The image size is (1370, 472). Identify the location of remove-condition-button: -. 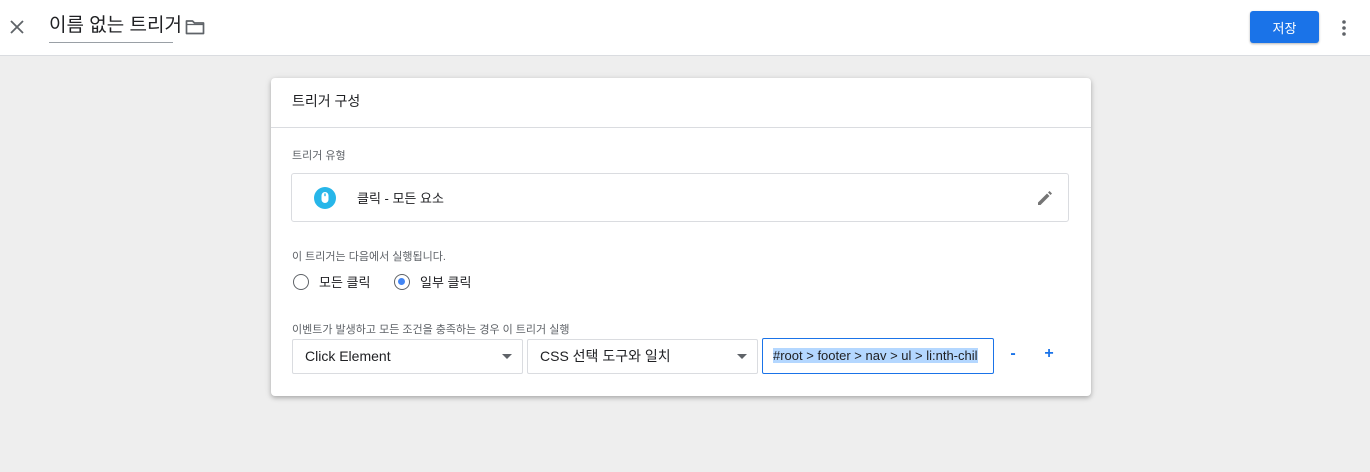
(1013, 354).